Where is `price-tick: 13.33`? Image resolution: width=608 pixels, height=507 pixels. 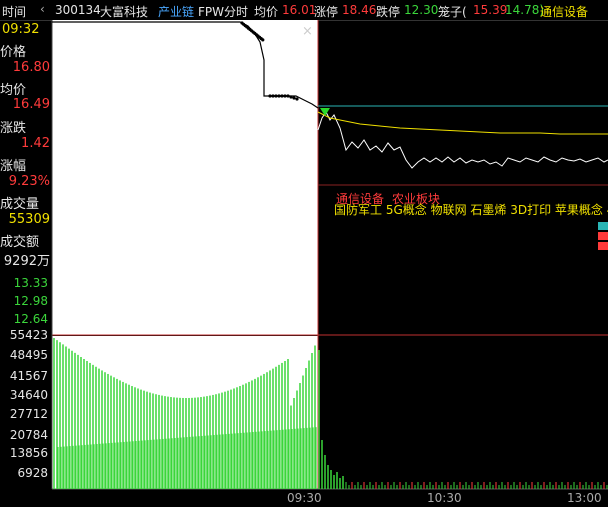 price-tick: 13.33 is located at coordinates (30, 283).